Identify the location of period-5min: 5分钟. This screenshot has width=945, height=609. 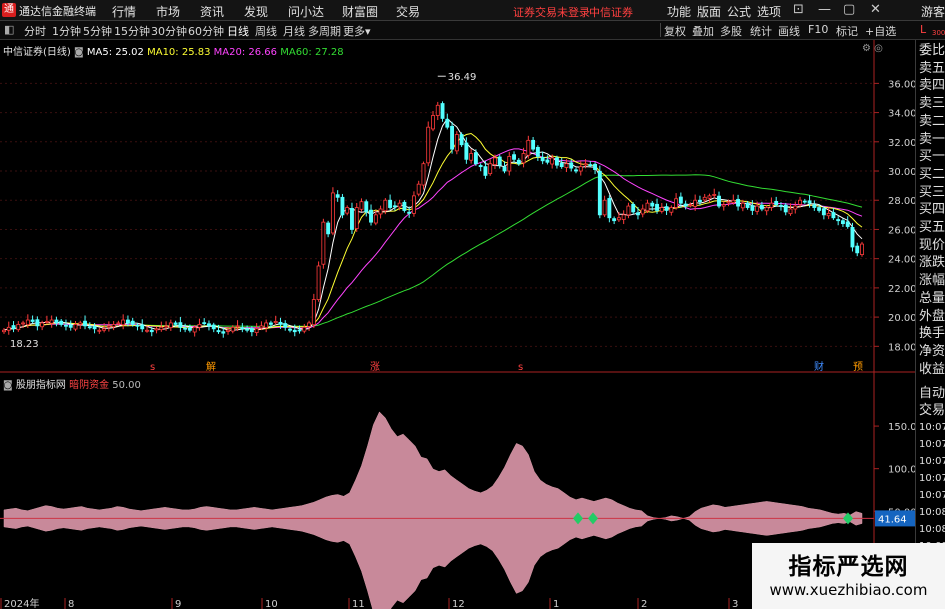
(97, 31).